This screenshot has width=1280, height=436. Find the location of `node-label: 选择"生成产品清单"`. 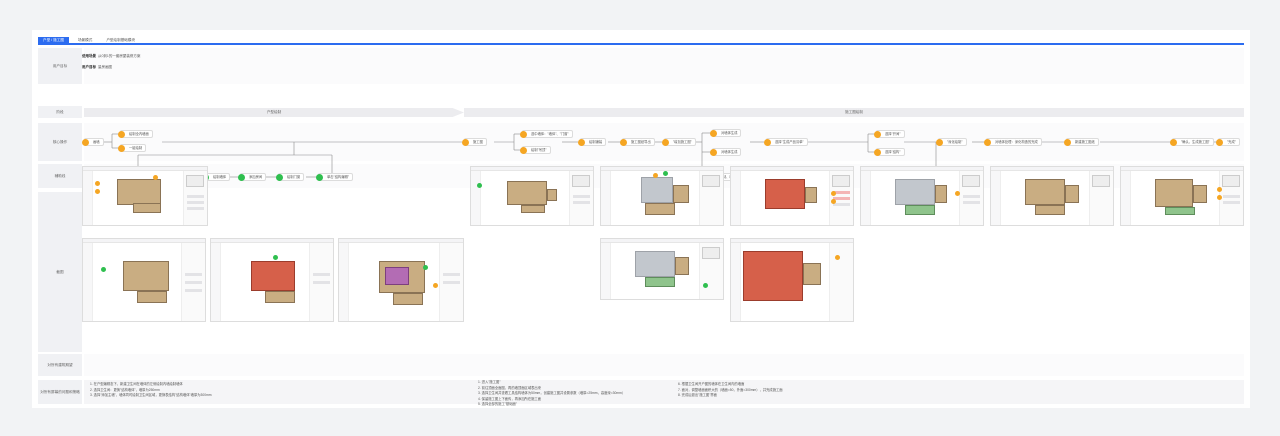

node-label: 选择"生成产品清单" is located at coordinates (789, 142).